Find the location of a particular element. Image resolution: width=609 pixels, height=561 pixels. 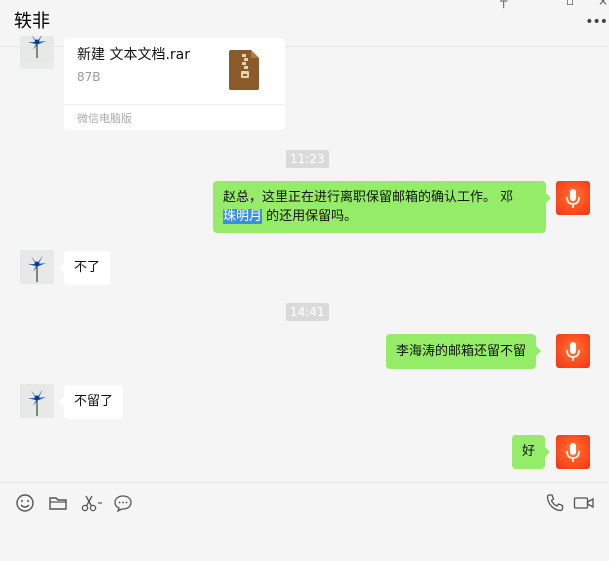

input-area is located at coordinates (304, 521).